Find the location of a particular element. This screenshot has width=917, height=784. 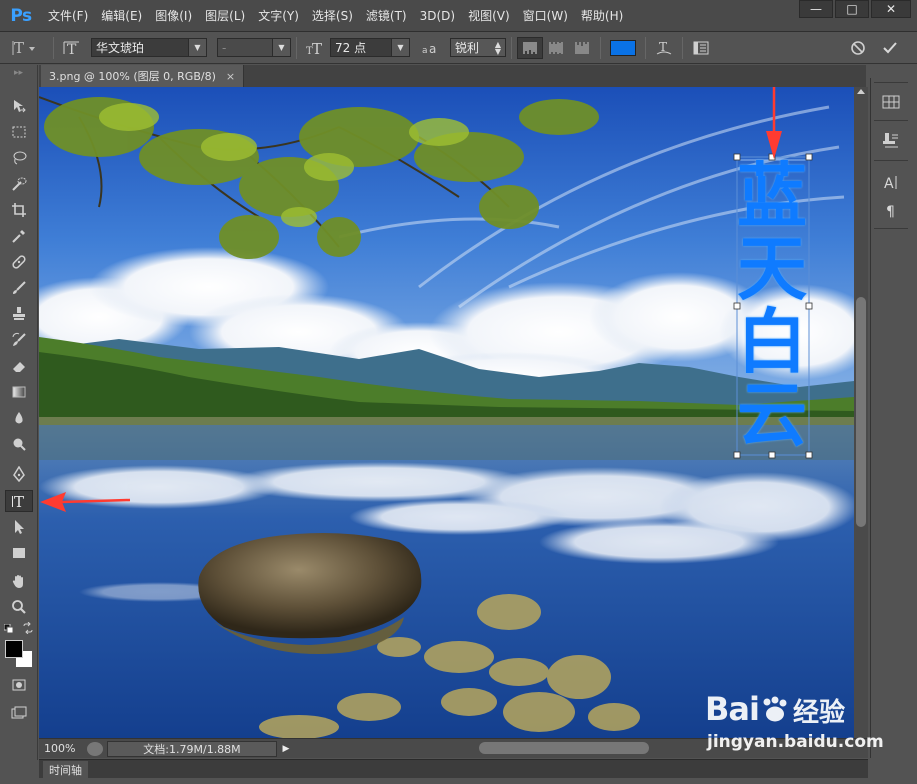

paragraph-panel-button: ¶ is located at coordinates (891, 210).